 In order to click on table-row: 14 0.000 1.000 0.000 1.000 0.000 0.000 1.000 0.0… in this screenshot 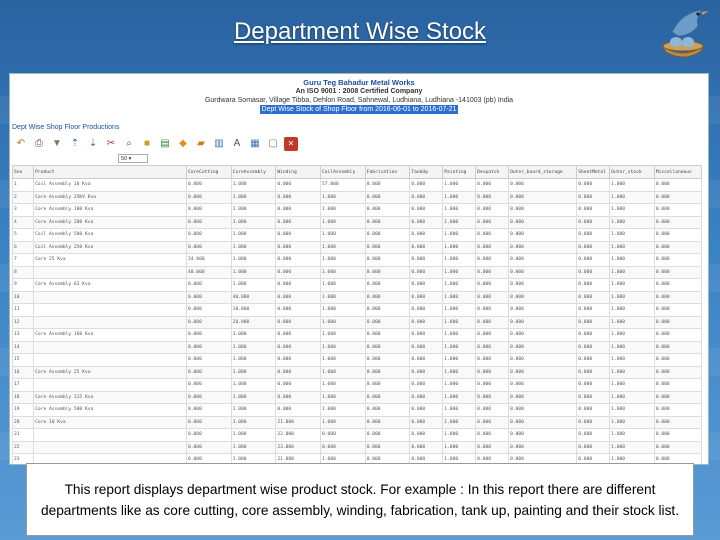, I will do `click(357, 347)`.